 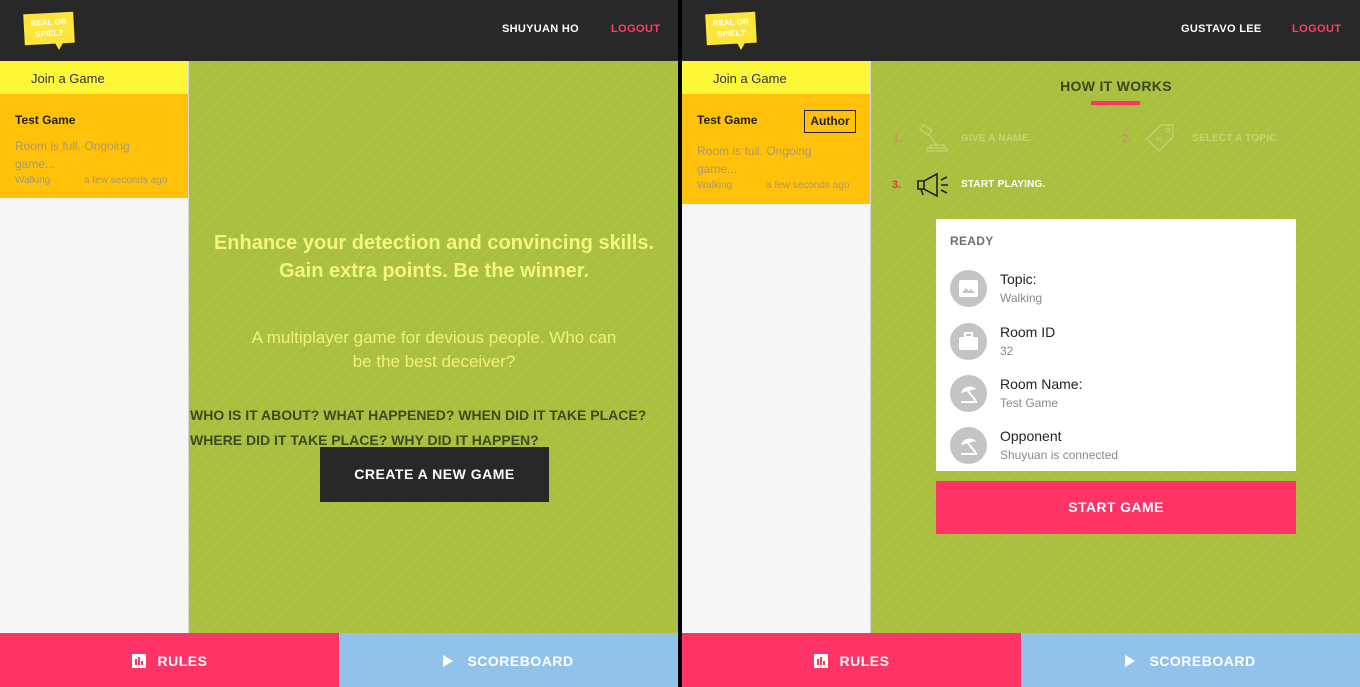 I want to click on create-new-game-button: CREATE A NEW GAME, so click(x=434, y=474).